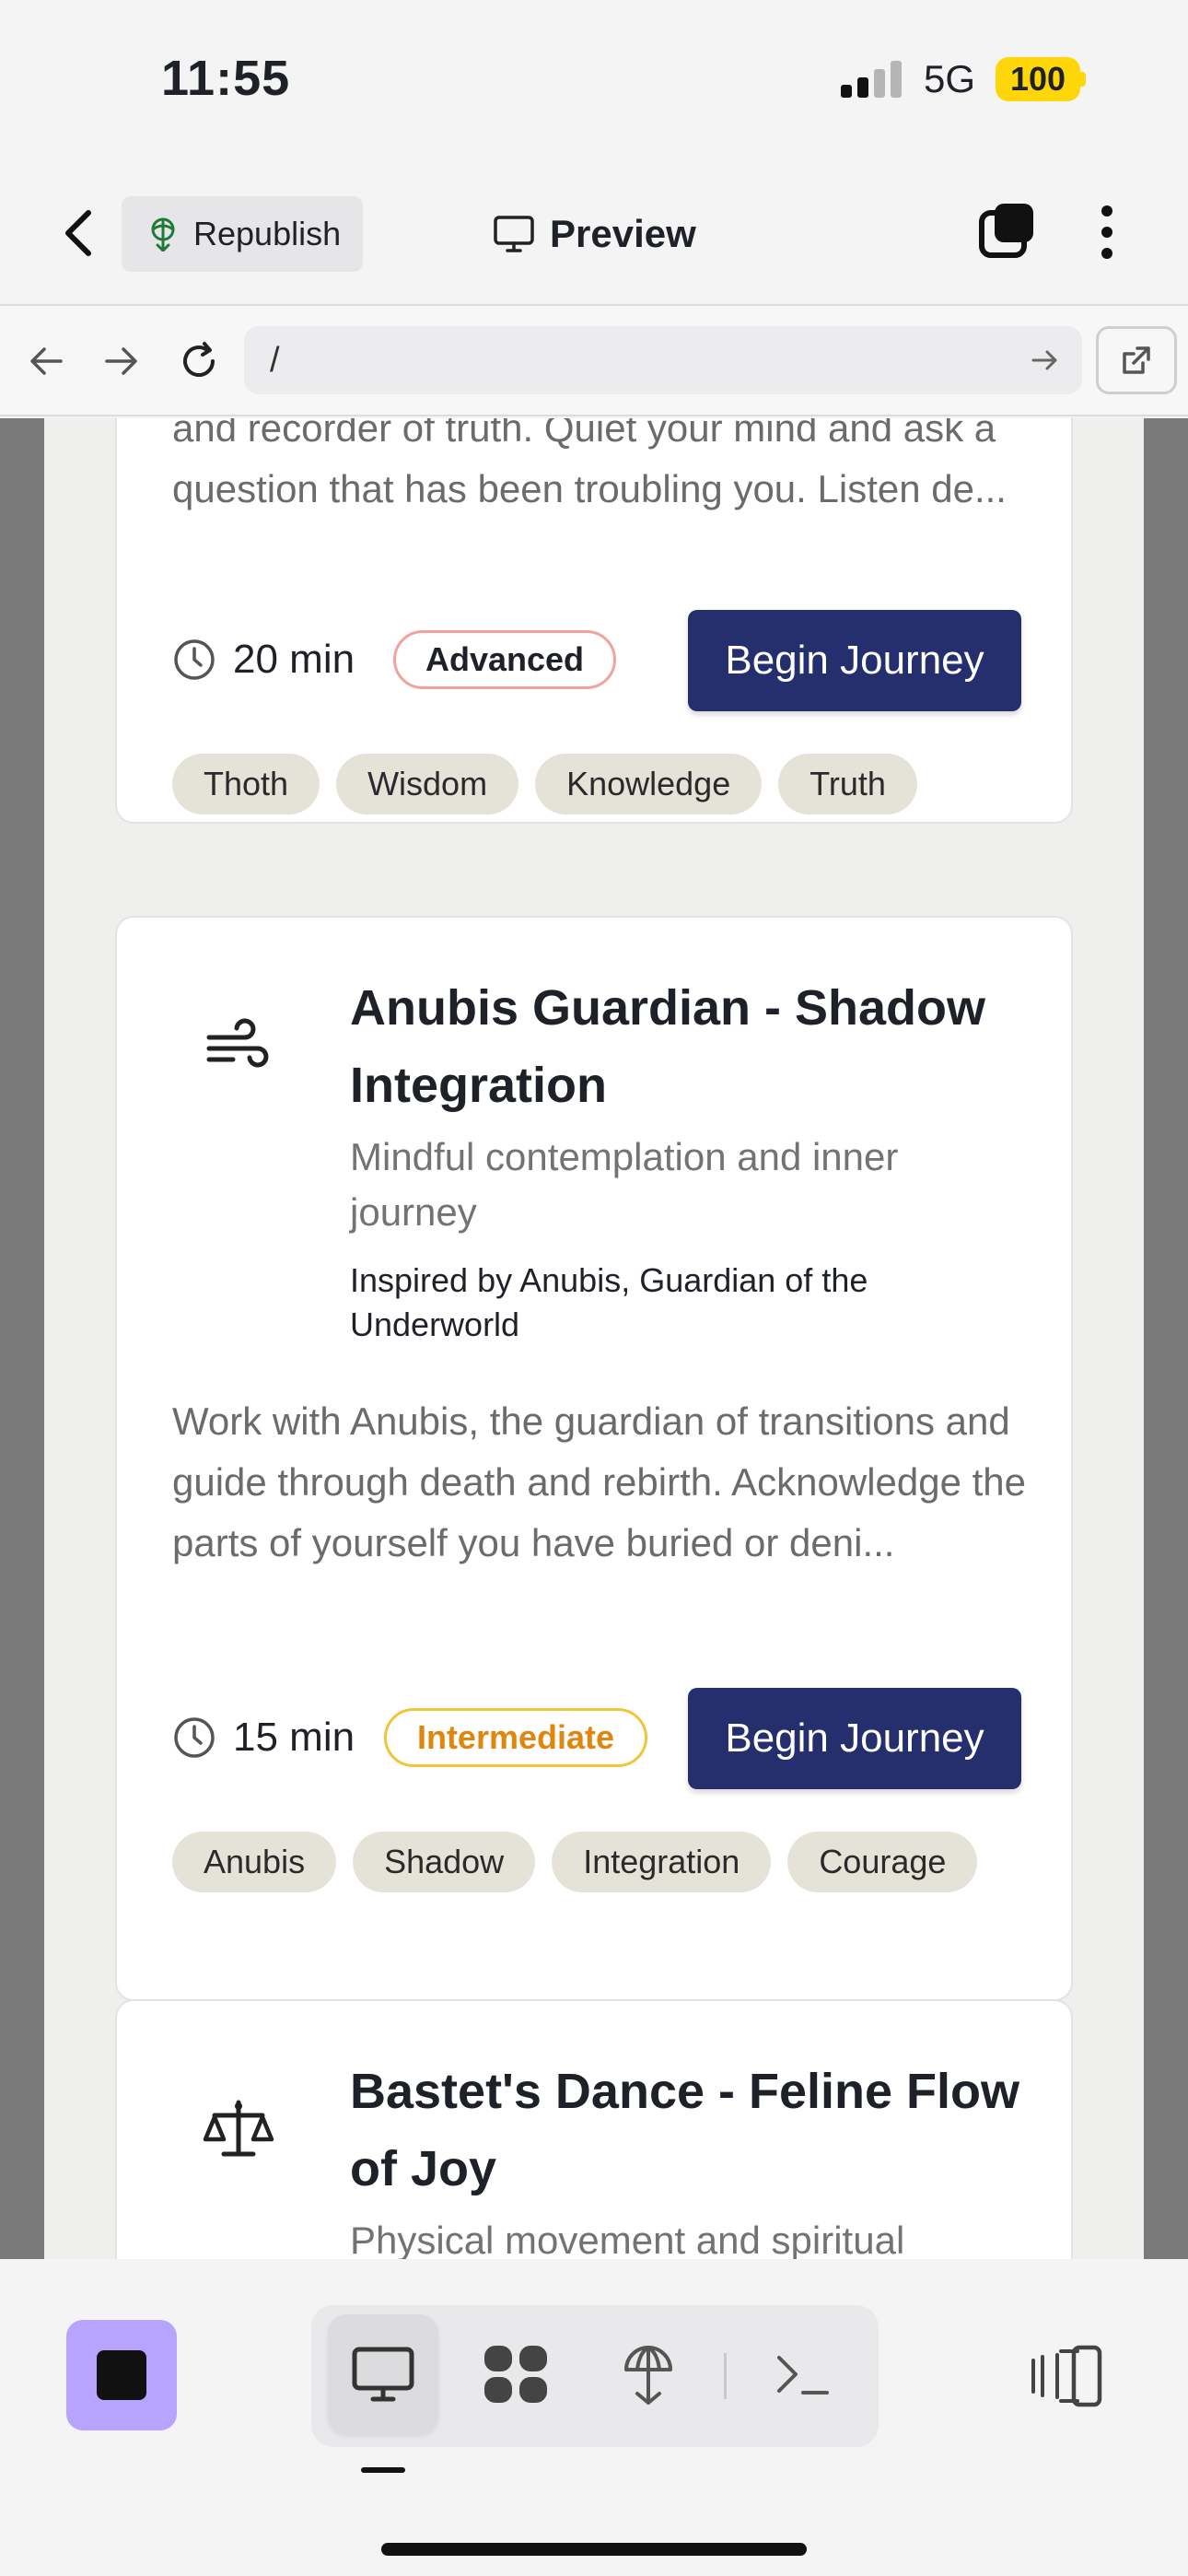  What do you see at coordinates (668, 1046) in the screenshot?
I see `card-title: Anubis Guardian - Shadow Integration` at bounding box center [668, 1046].